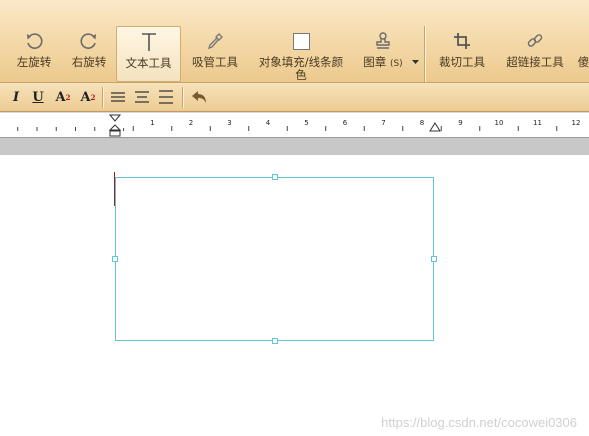  I want to click on ruler-shadow-band, so click(294, 146).